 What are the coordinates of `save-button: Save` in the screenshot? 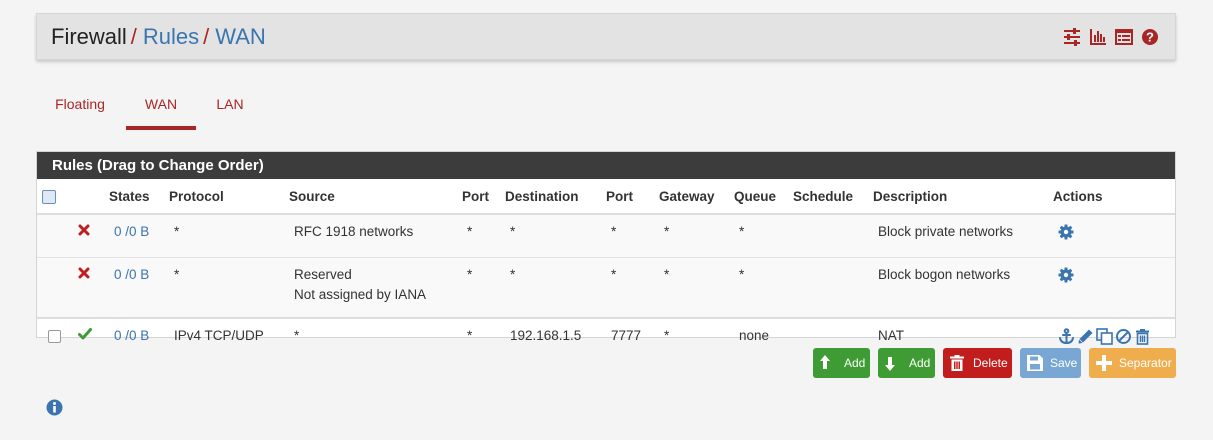 It's located at (1050, 363).